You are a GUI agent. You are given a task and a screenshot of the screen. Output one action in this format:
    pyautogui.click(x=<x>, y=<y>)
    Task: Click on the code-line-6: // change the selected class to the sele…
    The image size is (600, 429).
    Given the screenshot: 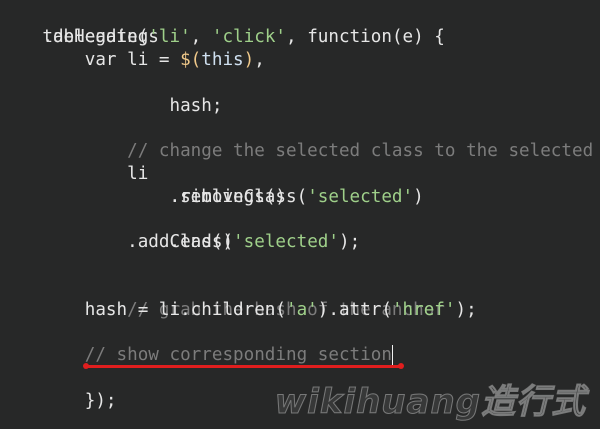 What is the action you would take?
    pyautogui.click(x=300, y=139)
    